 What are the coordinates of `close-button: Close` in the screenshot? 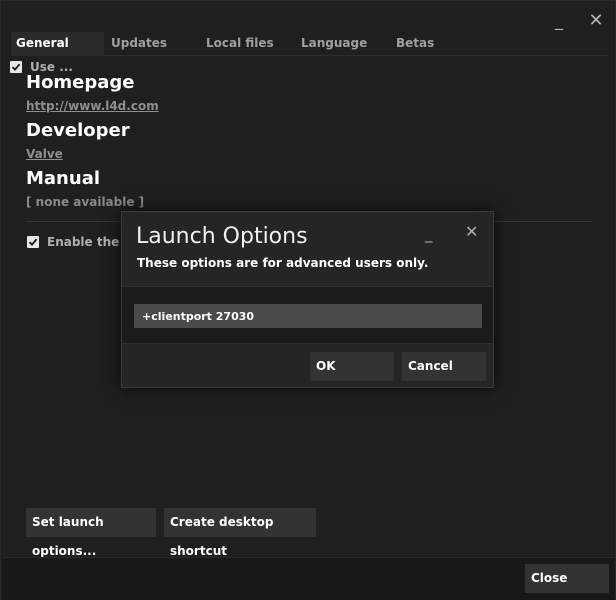 It's located at (567, 578).